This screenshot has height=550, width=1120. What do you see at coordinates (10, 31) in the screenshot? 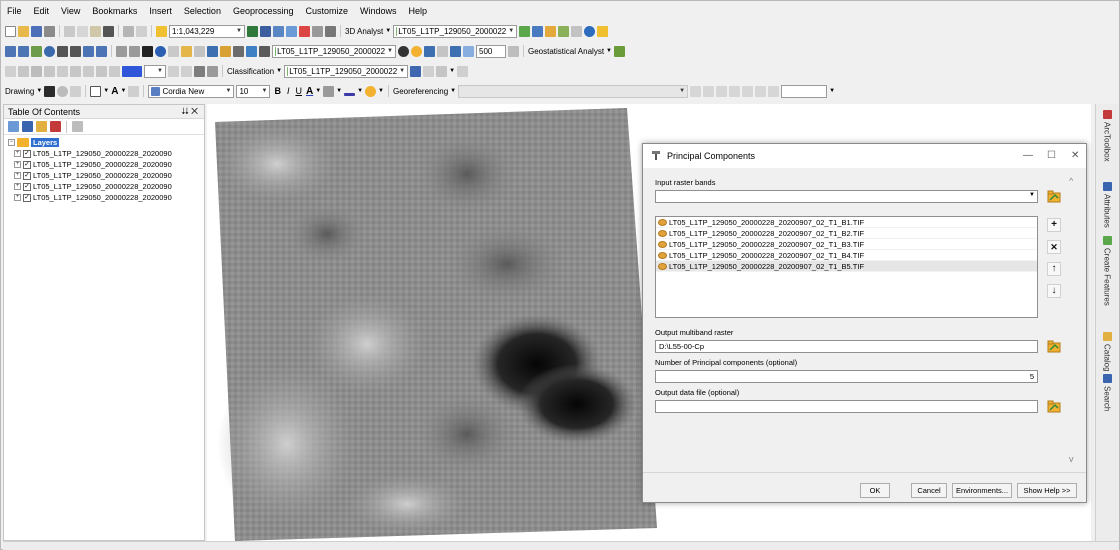
I see `new-document-icon` at bounding box center [10, 31].